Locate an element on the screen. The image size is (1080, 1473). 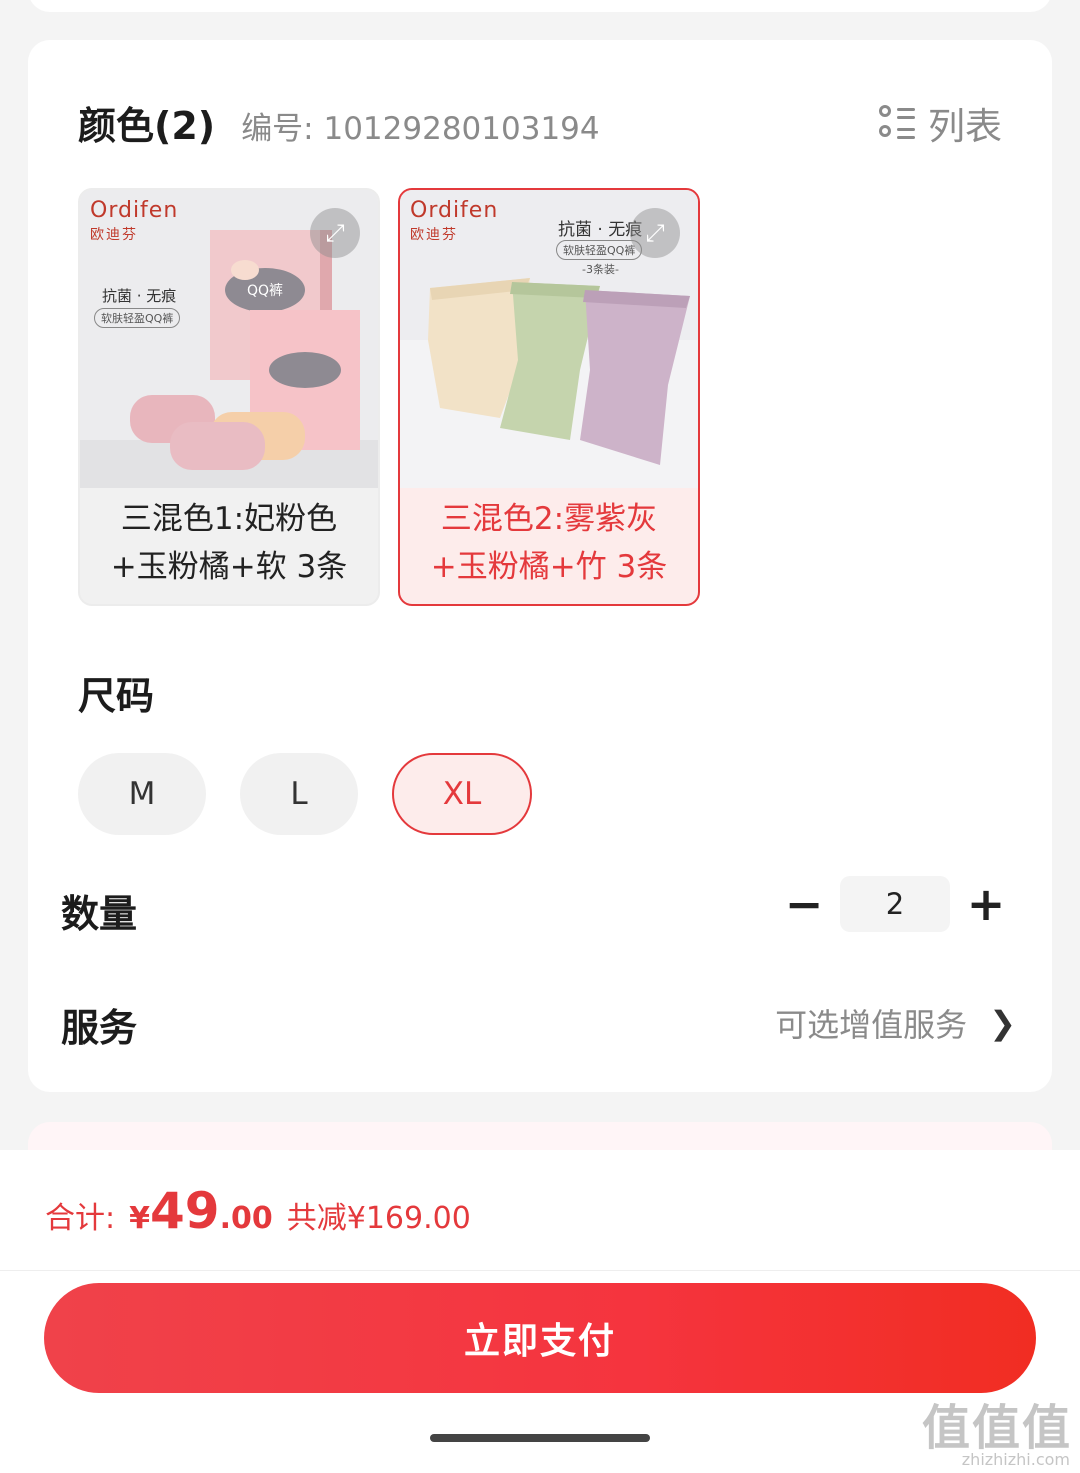
total-label: 合计: is located at coordinates (80, 1218).